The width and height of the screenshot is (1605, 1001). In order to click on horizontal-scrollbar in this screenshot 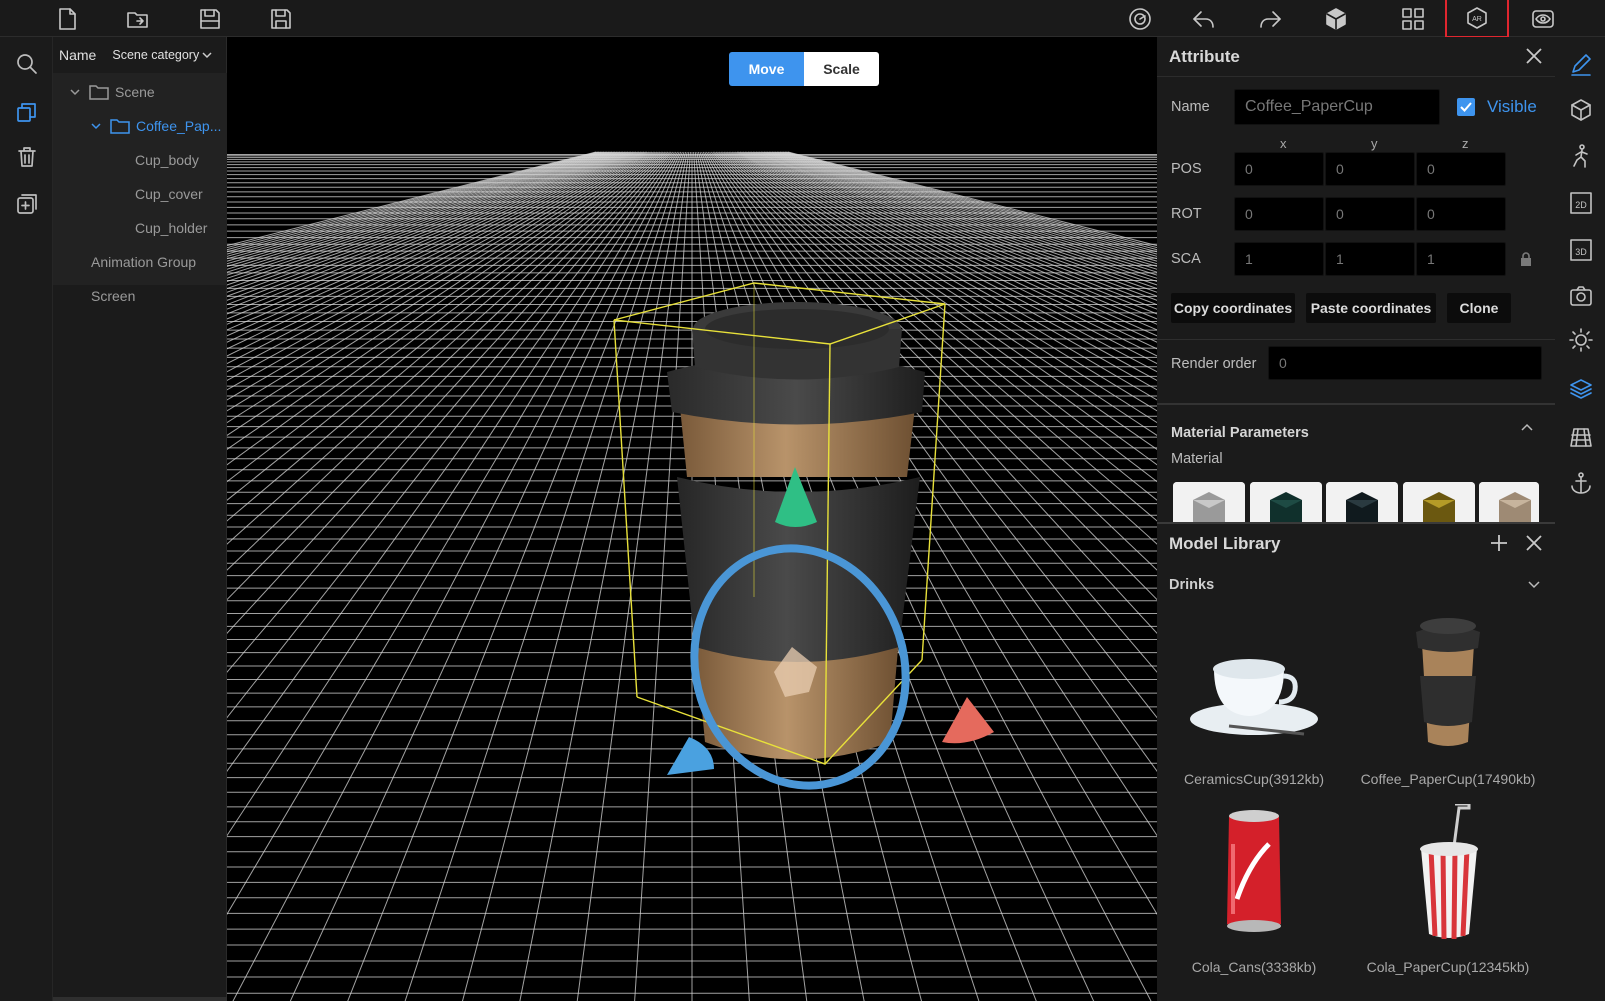, I will do `click(140, 999)`.